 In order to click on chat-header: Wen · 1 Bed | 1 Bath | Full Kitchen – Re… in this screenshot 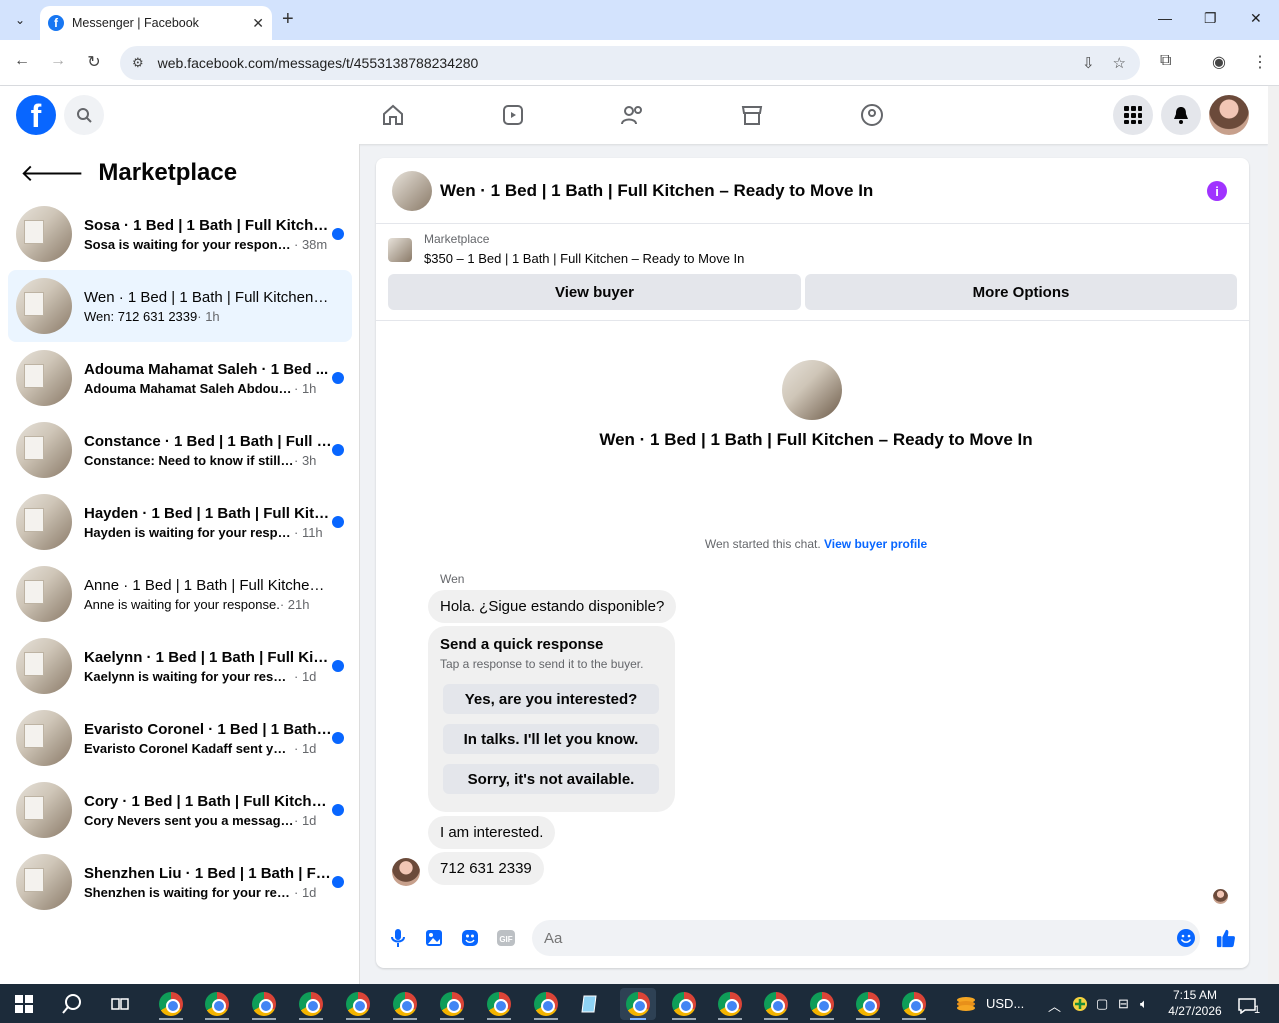, I will do `click(812, 191)`.